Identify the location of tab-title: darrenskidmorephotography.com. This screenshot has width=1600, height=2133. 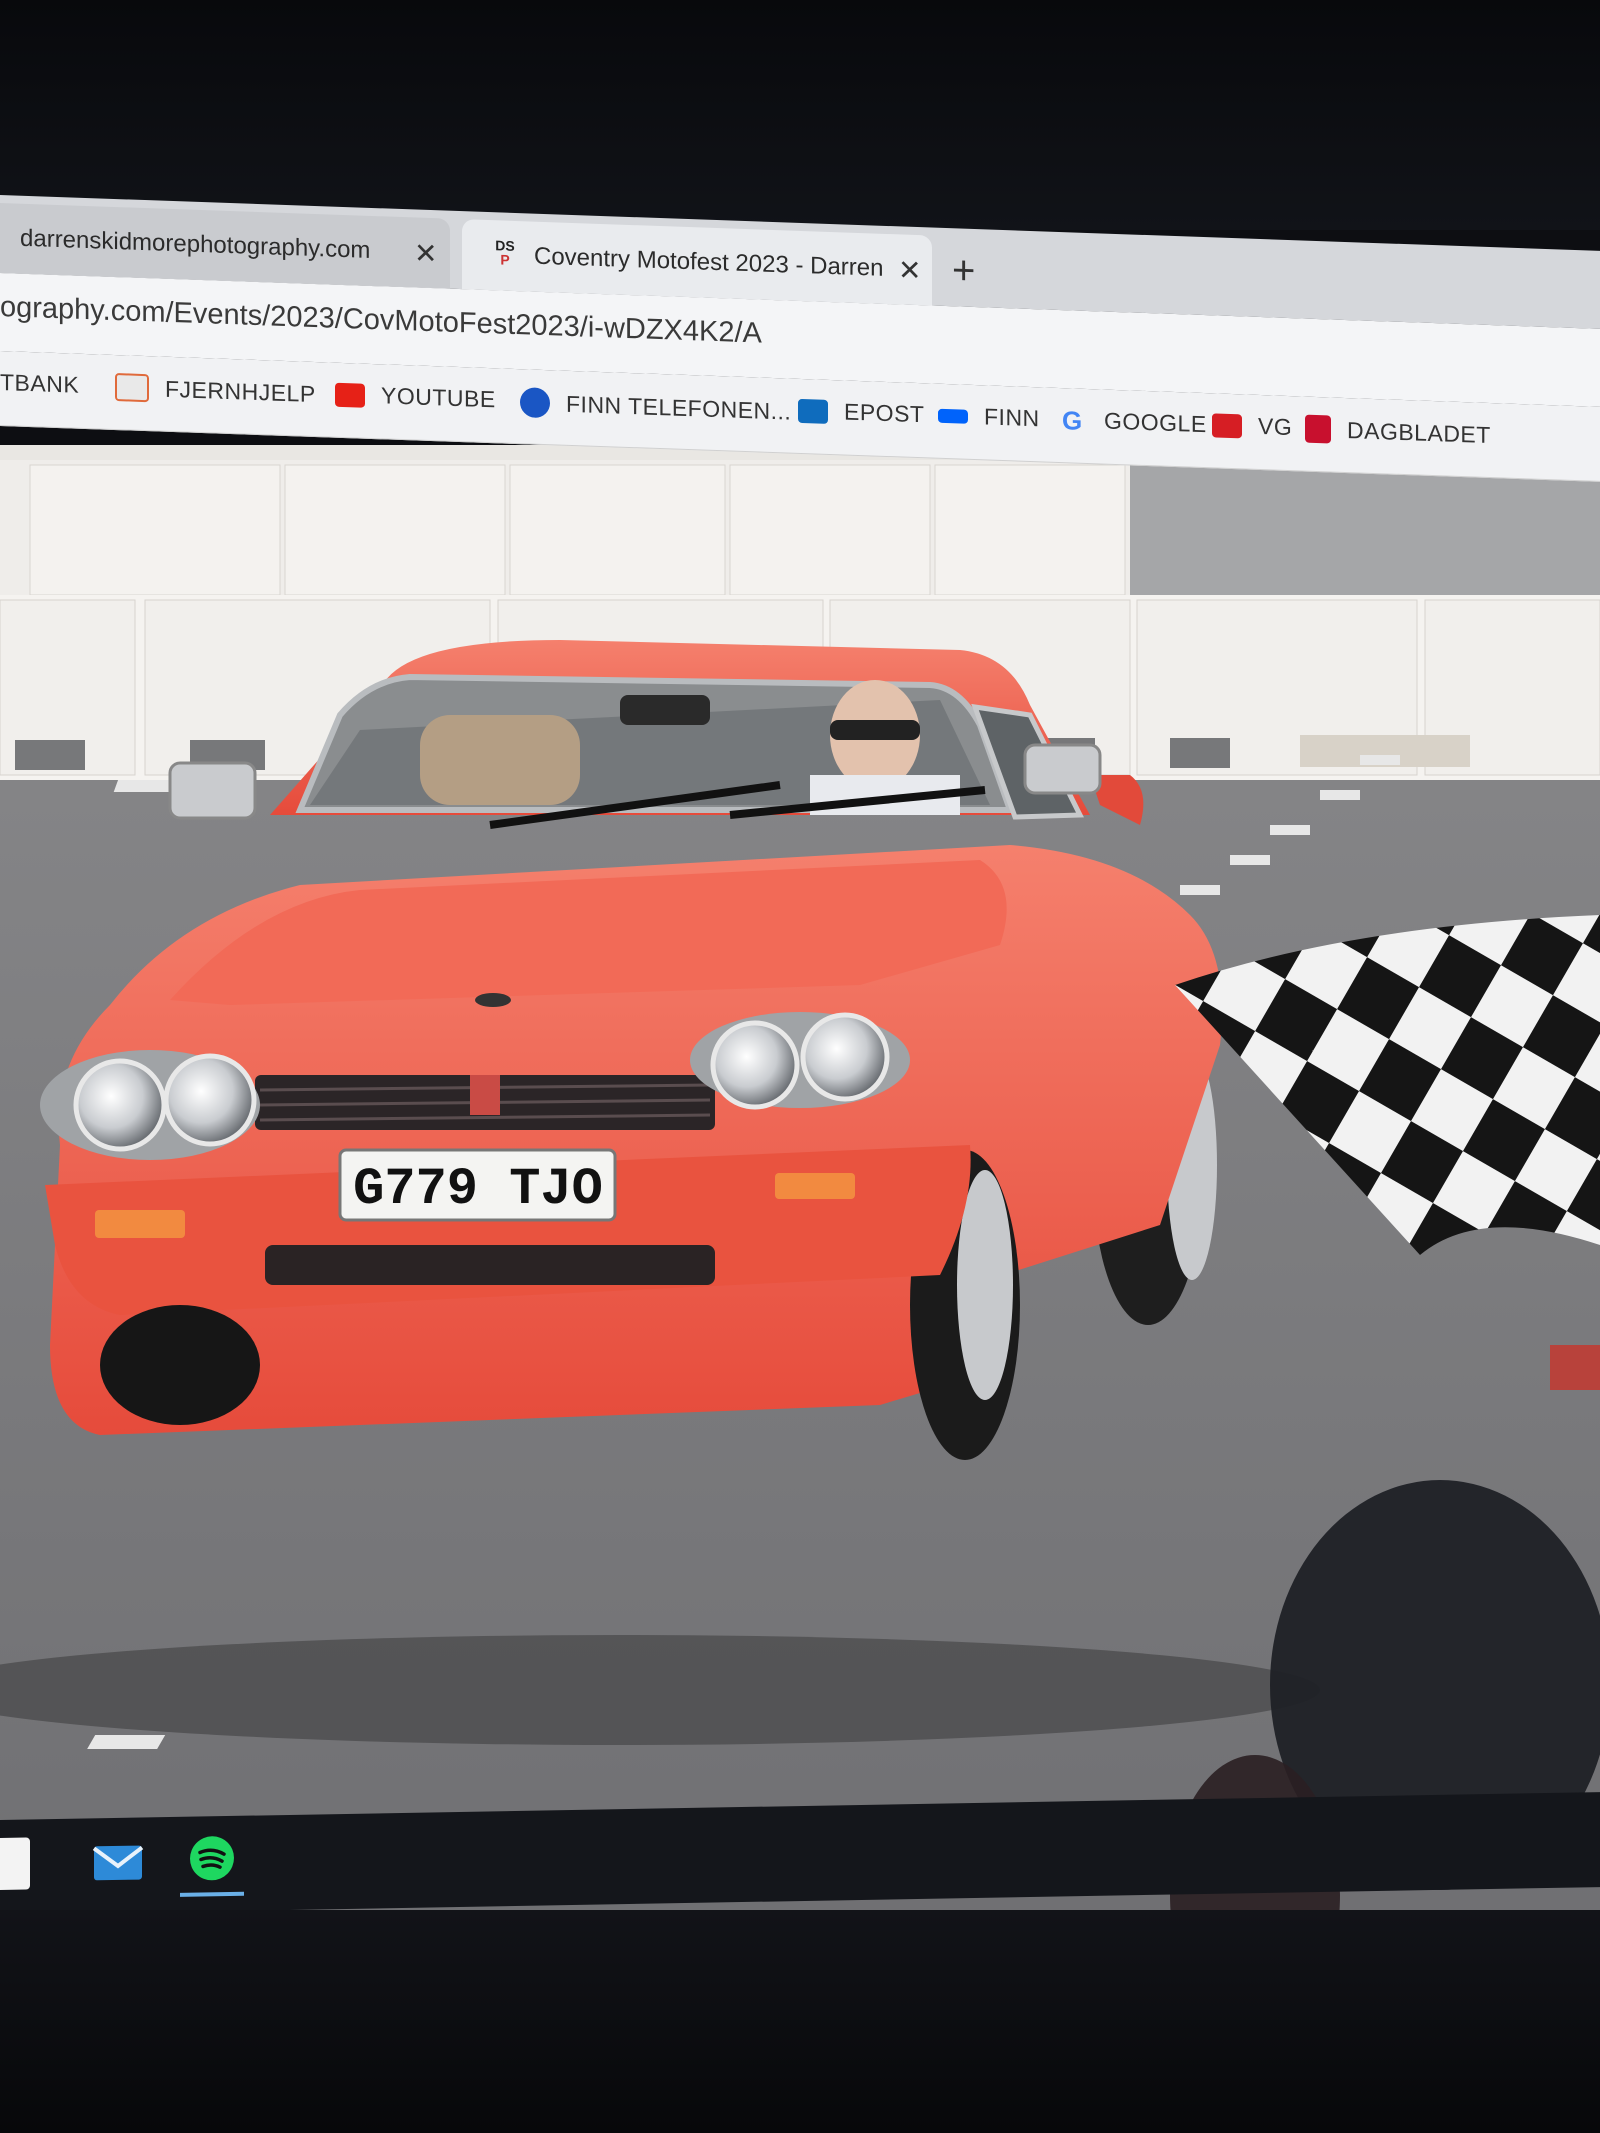
(195, 244).